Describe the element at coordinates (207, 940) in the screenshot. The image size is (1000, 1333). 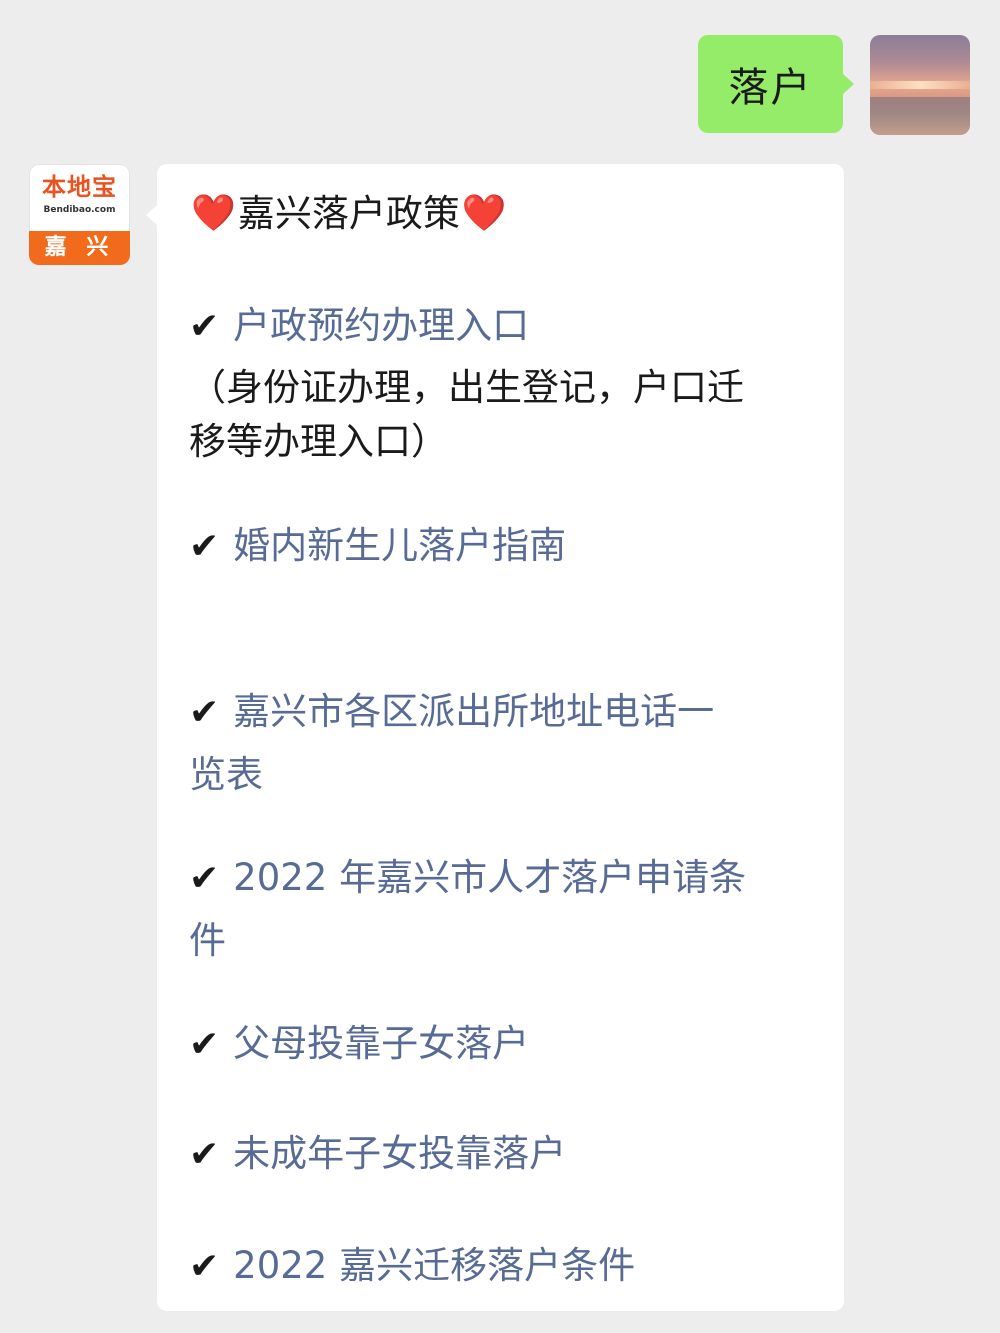
I see `link-talent-settlement-cont: 件` at that location.